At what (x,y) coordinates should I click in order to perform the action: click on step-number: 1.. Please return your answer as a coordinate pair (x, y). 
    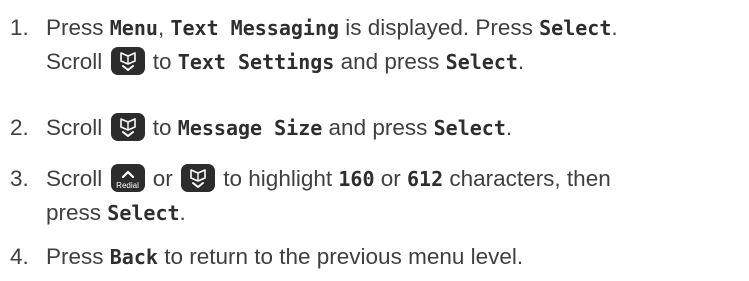
    Looking at the image, I should click on (19, 27).